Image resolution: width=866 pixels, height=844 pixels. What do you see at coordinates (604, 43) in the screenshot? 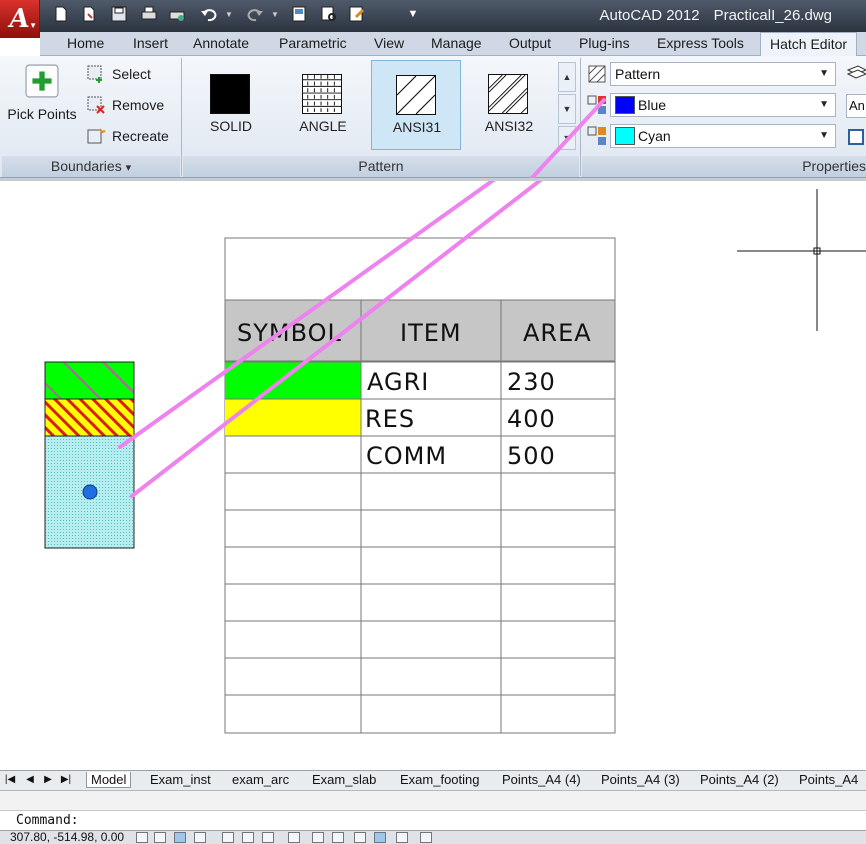
I see `tab-plug-ins: Plug-ins` at bounding box center [604, 43].